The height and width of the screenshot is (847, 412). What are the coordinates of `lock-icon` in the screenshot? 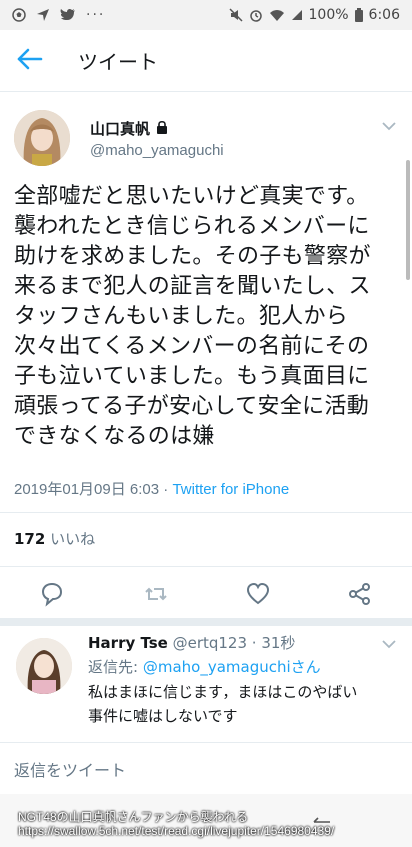 It's located at (162, 128).